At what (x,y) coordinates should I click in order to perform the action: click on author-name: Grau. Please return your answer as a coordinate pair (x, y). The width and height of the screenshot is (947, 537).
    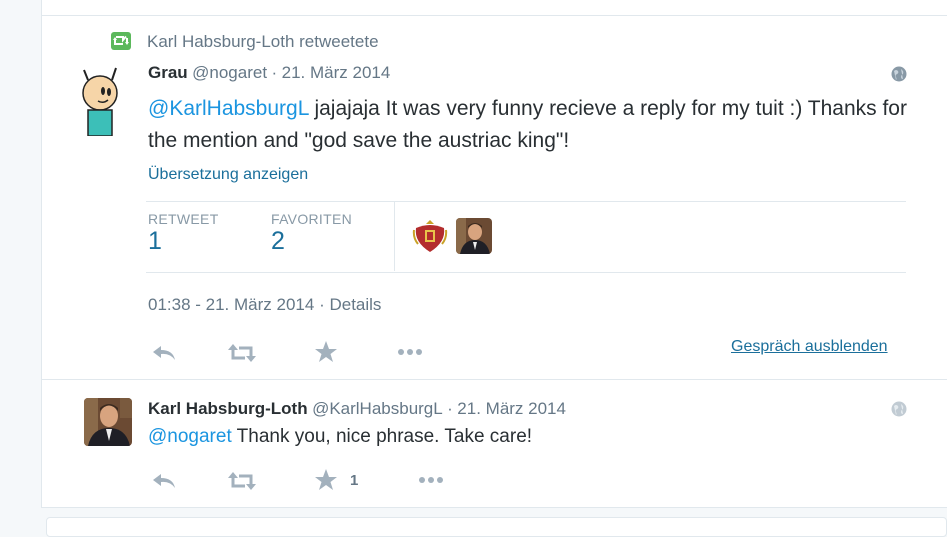
    Looking at the image, I should click on (168, 72).